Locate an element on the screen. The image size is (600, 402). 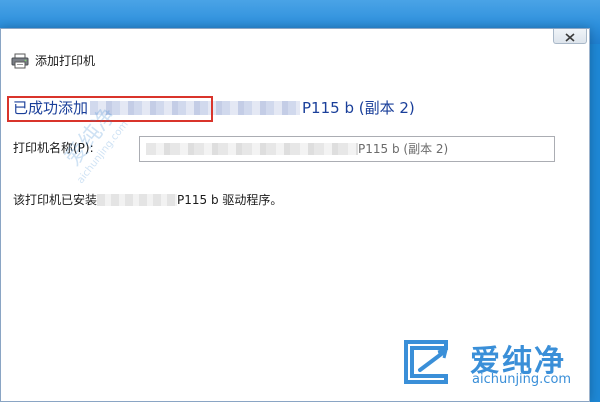
heading-suffix: P115 b (副本 2) is located at coordinates (358, 108).